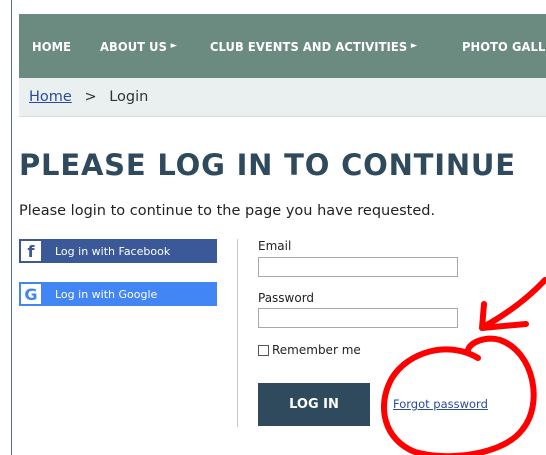  What do you see at coordinates (106, 294) in the screenshot?
I see `google-login-label: Log in with Google` at bounding box center [106, 294].